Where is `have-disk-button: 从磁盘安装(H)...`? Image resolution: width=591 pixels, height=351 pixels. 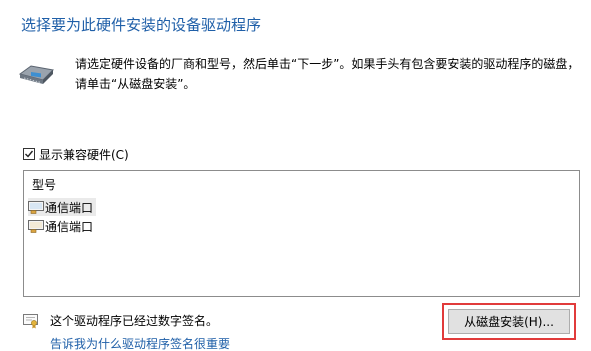 have-disk-button: 从磁盘安装(H)... is located at coordinates (509, 321).